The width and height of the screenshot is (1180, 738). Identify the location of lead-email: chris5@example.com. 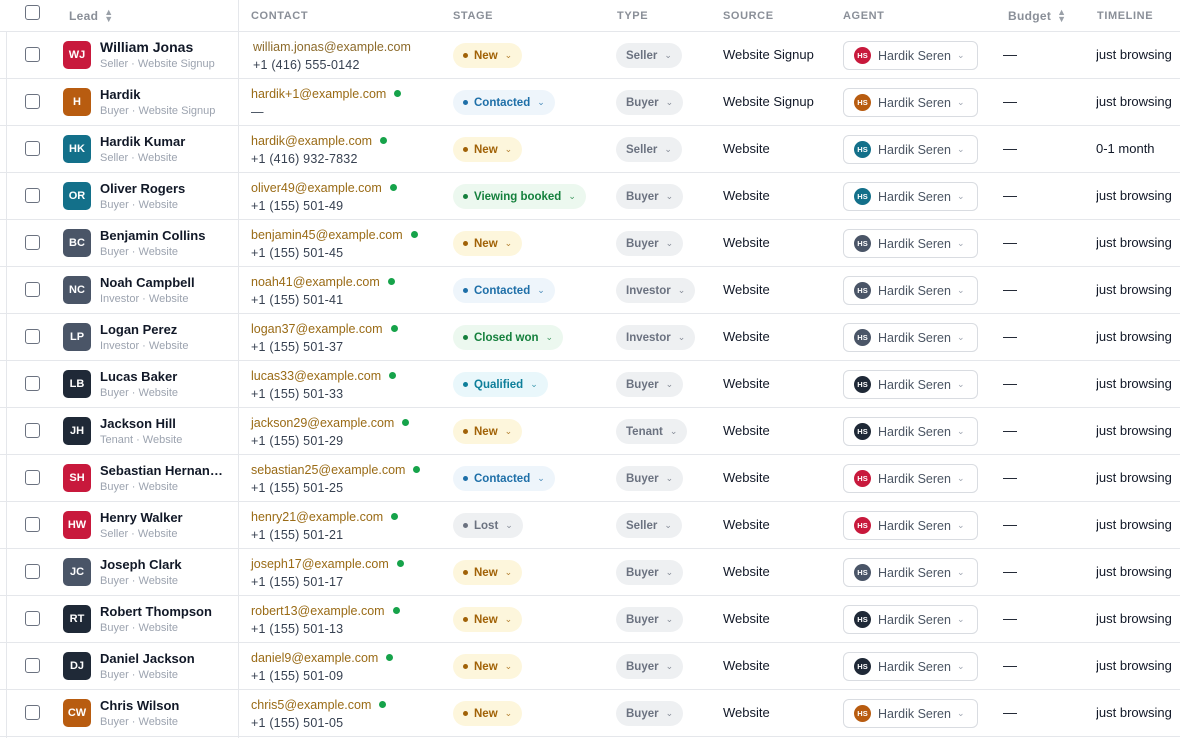
(319, 705).